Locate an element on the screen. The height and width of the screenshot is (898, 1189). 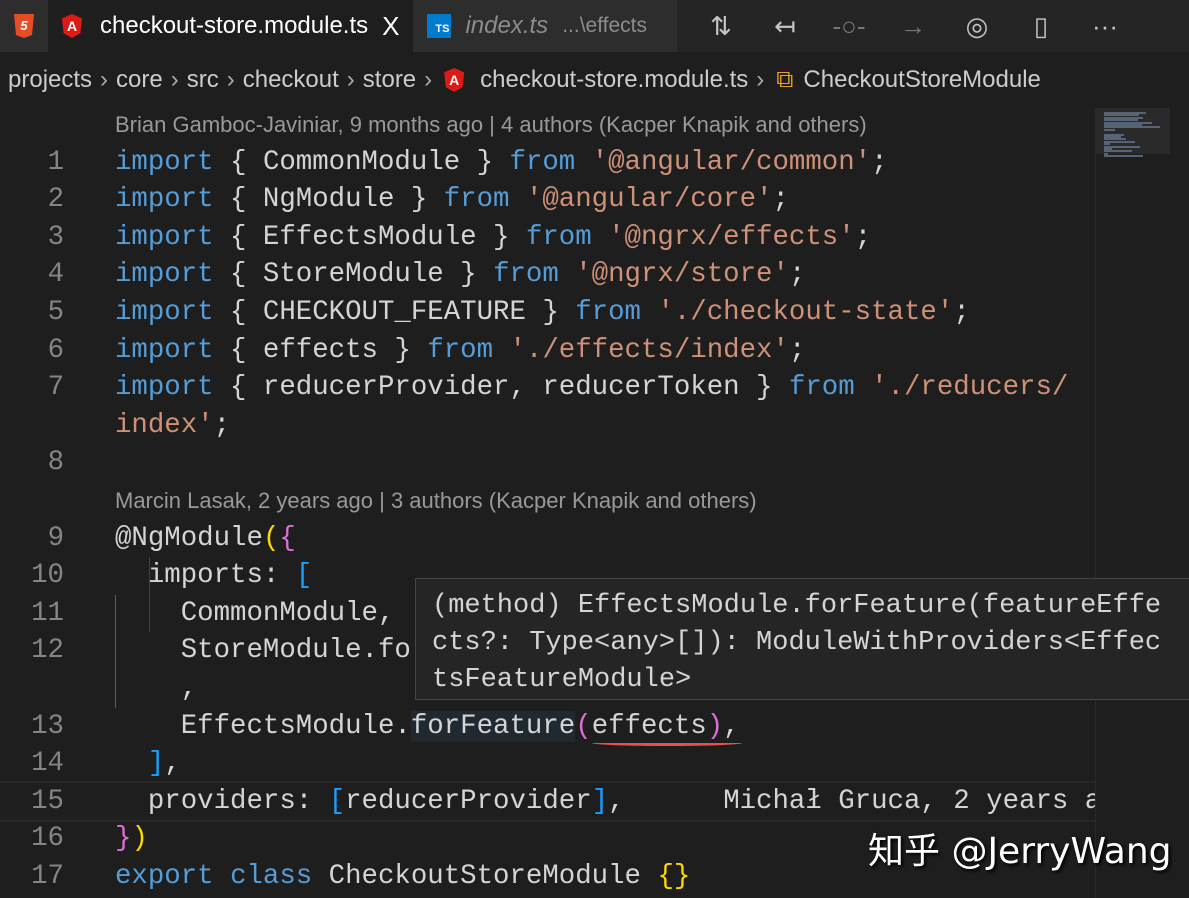
token: CommonModule, is located at coordinates (255, 613).